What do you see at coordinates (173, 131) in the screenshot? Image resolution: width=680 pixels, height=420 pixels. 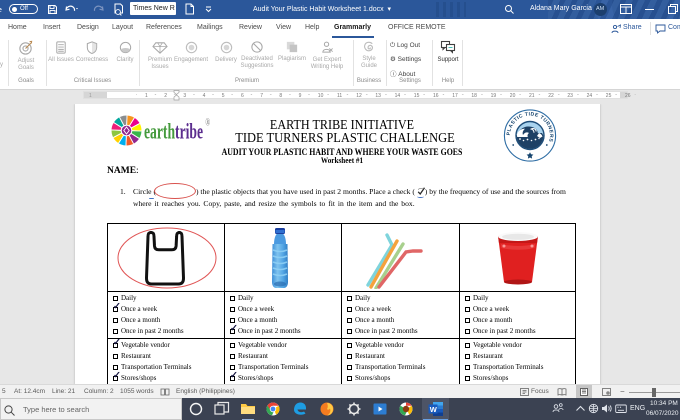 I see `svg-text: earthtribe` at bounding box center [173, 131].